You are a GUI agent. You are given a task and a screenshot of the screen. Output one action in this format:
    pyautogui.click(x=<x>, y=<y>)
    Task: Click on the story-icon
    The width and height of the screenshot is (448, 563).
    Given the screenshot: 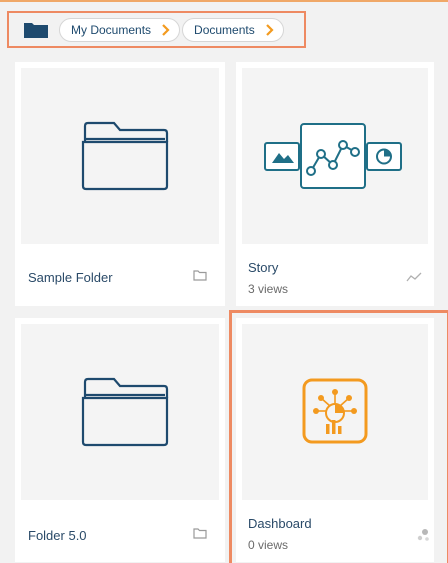 What is the action you would take?
    pyautogui.click(x=333, y=156)
    